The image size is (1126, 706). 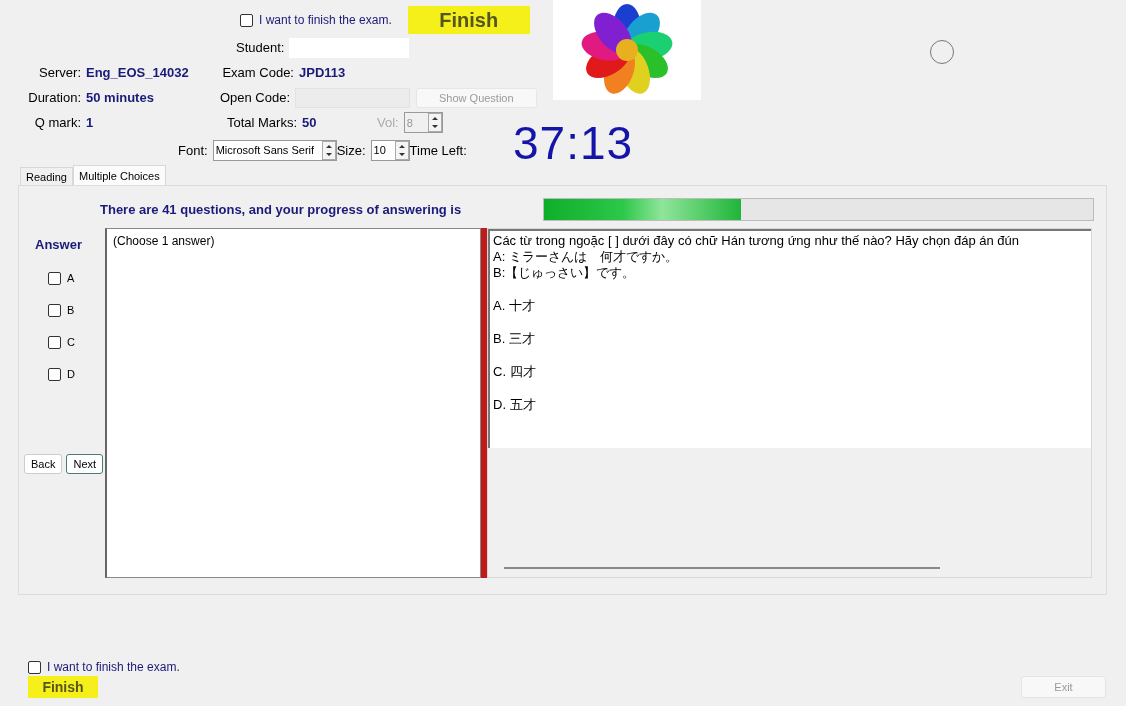 What do you see at coordinates (85, 464) in the screenshot?
I see `next-button: Next` at bounding box center [85, 464].